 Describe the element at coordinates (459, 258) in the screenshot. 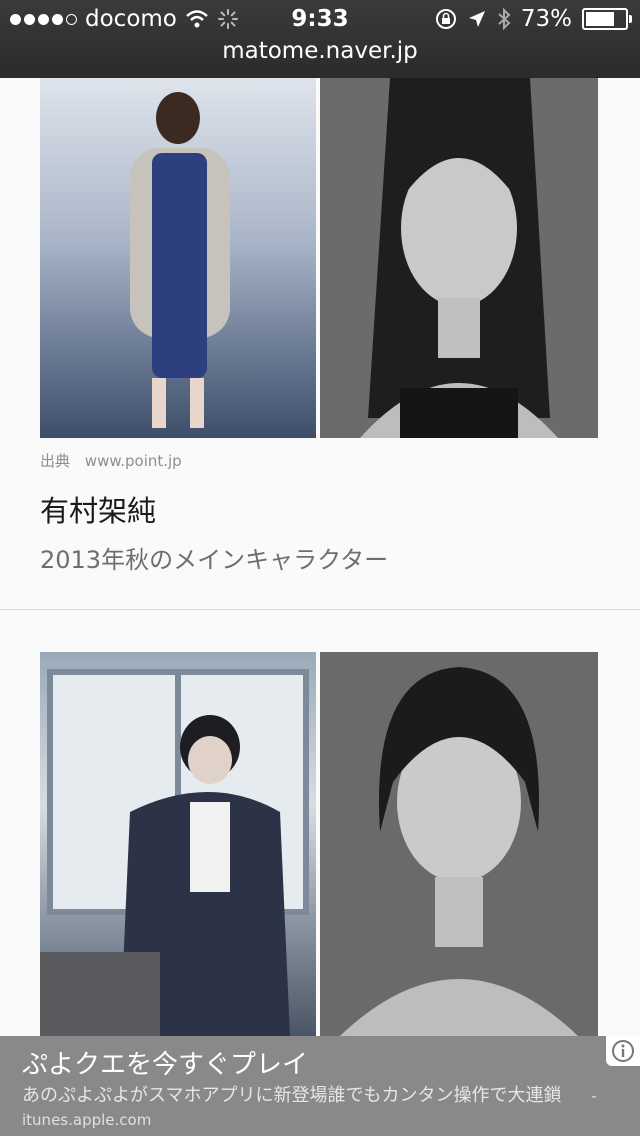

I see `photo-portrait` at that location.